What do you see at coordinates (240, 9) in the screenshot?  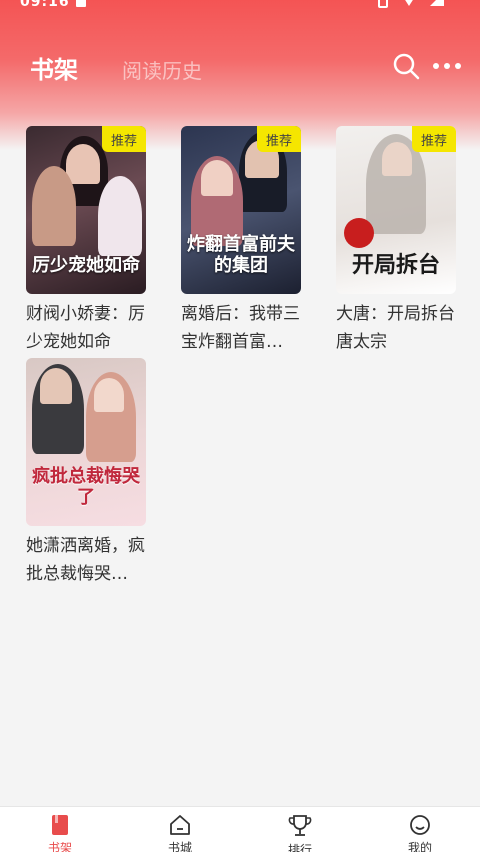 I see `status-bar: 09:16` at bounding box center [240, 9].